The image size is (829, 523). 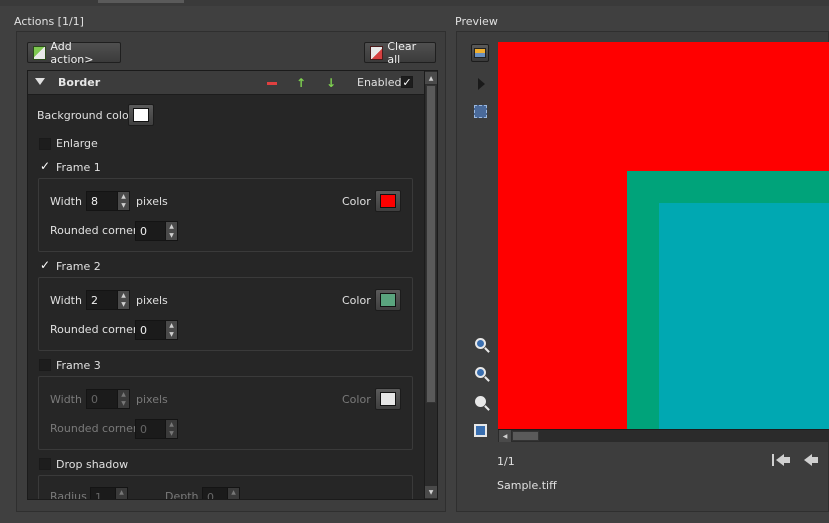 I want to click on depth-value: 0, so click(x=210, y=495).